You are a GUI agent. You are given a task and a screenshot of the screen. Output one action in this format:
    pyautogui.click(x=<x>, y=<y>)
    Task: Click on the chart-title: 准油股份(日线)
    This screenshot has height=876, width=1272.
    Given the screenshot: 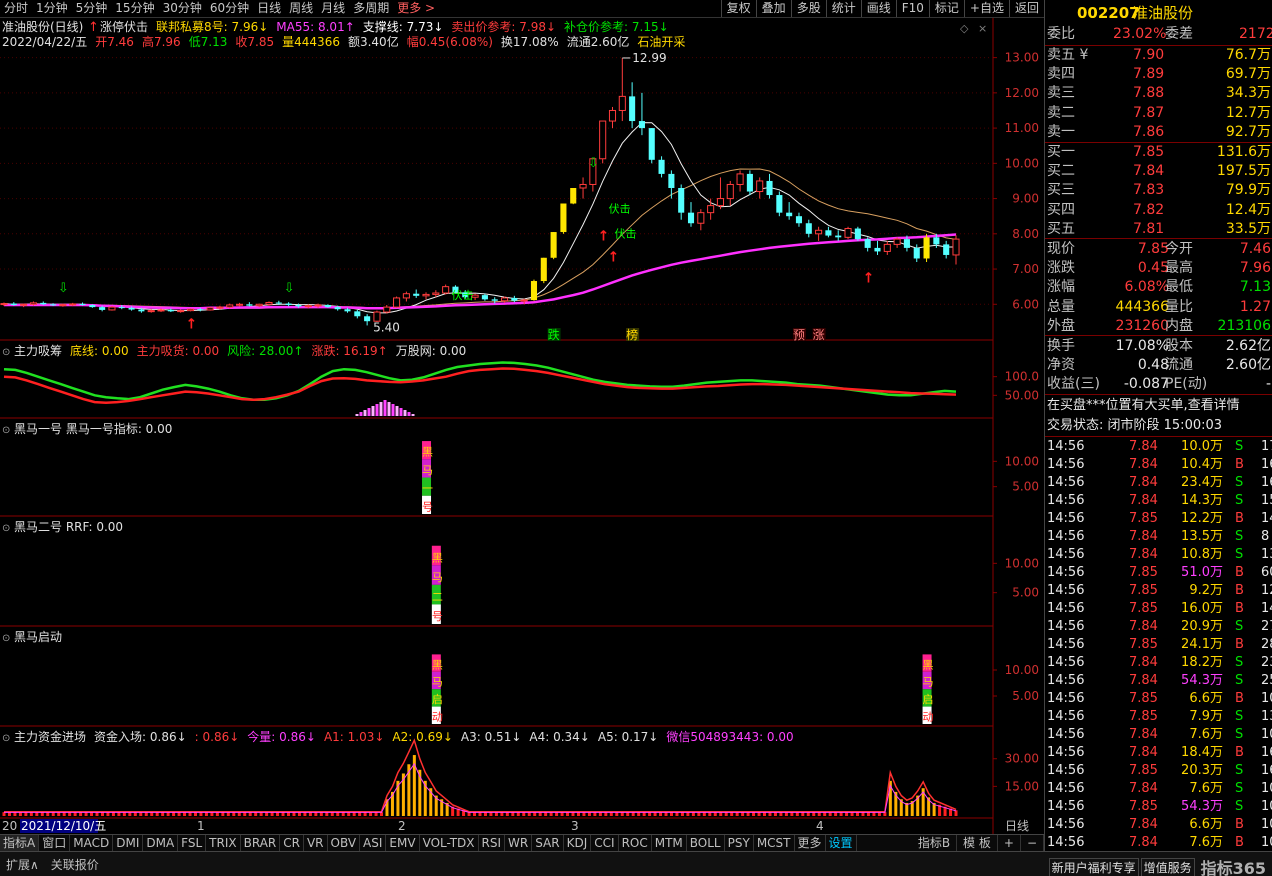 What is the action you would take?
    pyautogui.click(x=42, y=27)
    